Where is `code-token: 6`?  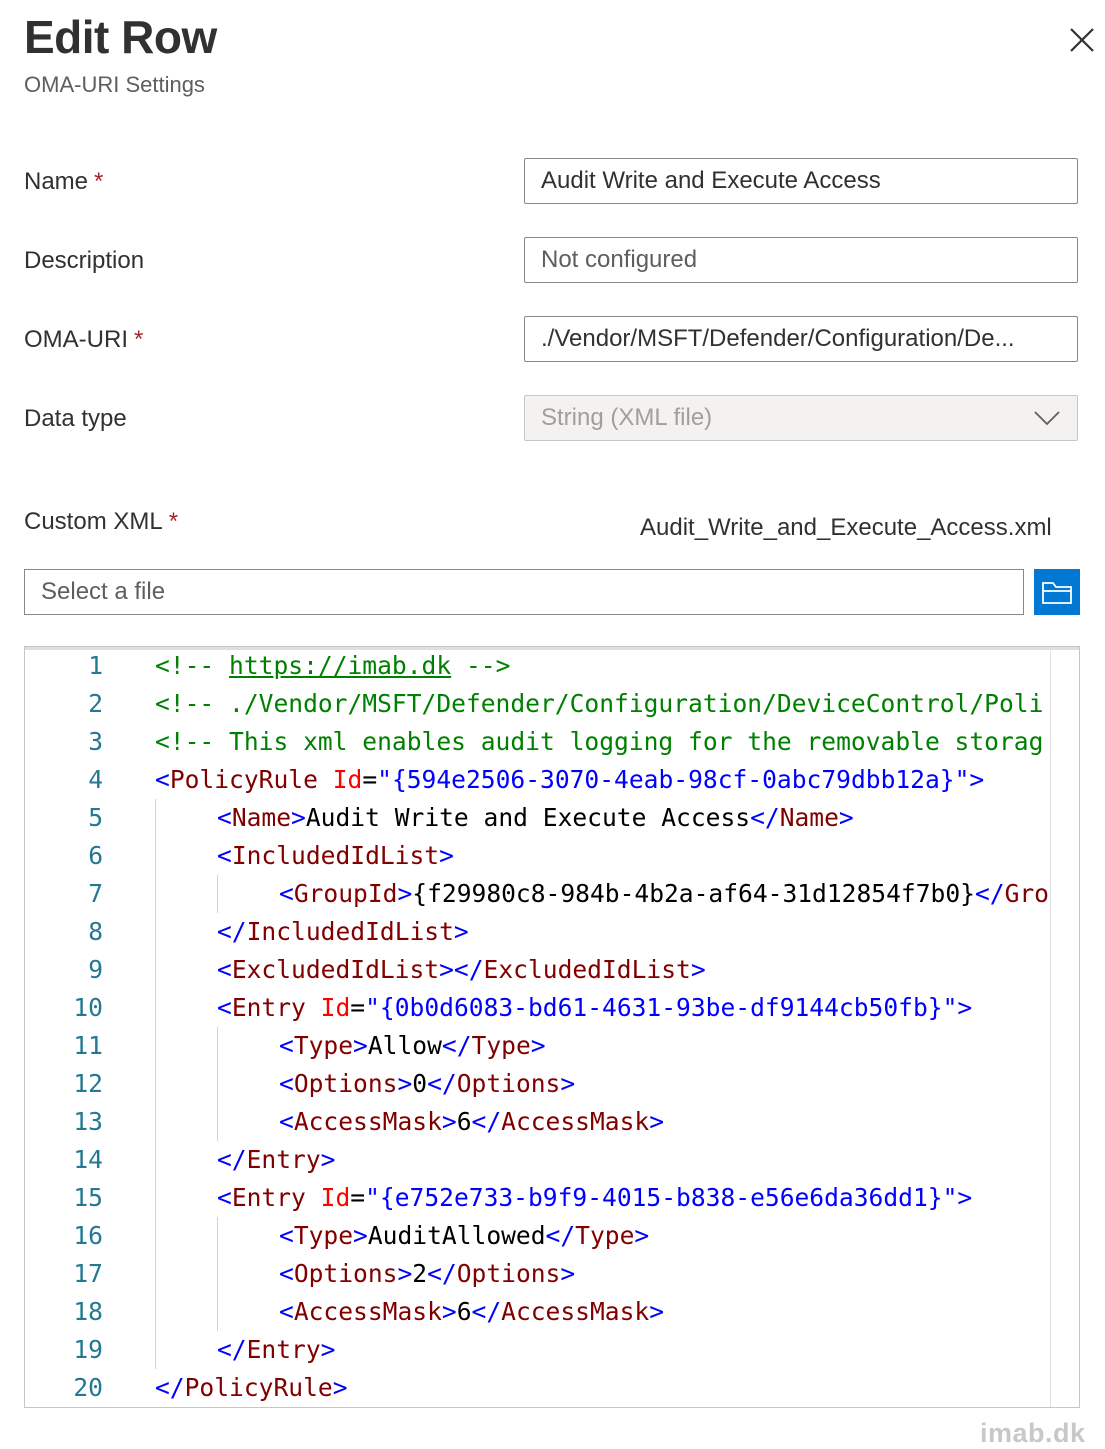 code-token: 6 is located at coordinates (464, 1311).